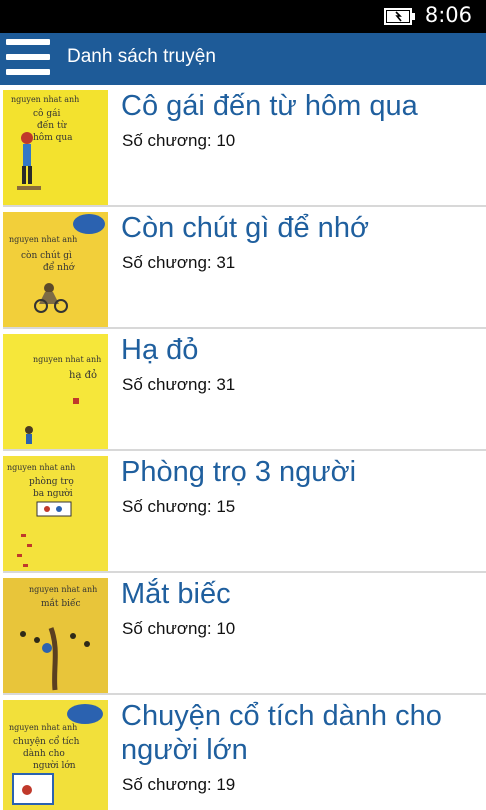  What do you see at coordinates (83, 375) in the screenshot?
I see `svg-text: hạ đỏ` at bounding box center [83, 375].